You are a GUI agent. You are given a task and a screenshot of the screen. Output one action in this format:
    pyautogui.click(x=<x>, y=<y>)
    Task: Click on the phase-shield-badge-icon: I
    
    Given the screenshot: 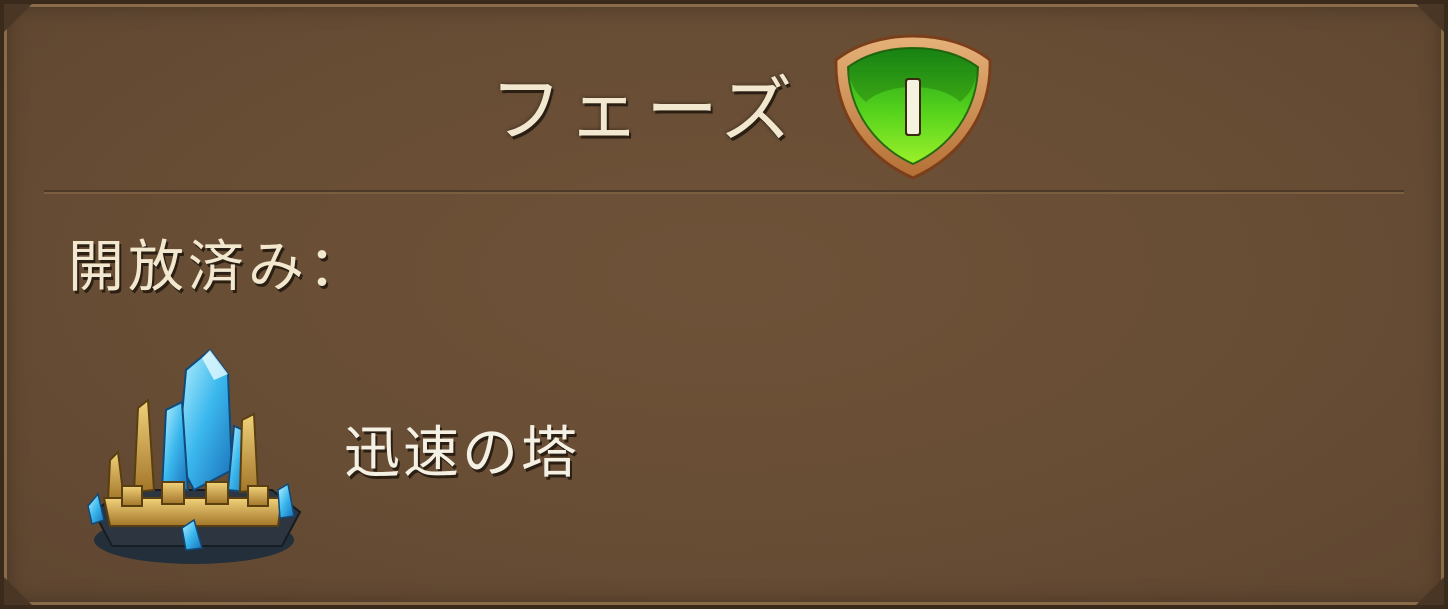 What is the action you would take?
    pyautogui.click(x=913, y=107)
    